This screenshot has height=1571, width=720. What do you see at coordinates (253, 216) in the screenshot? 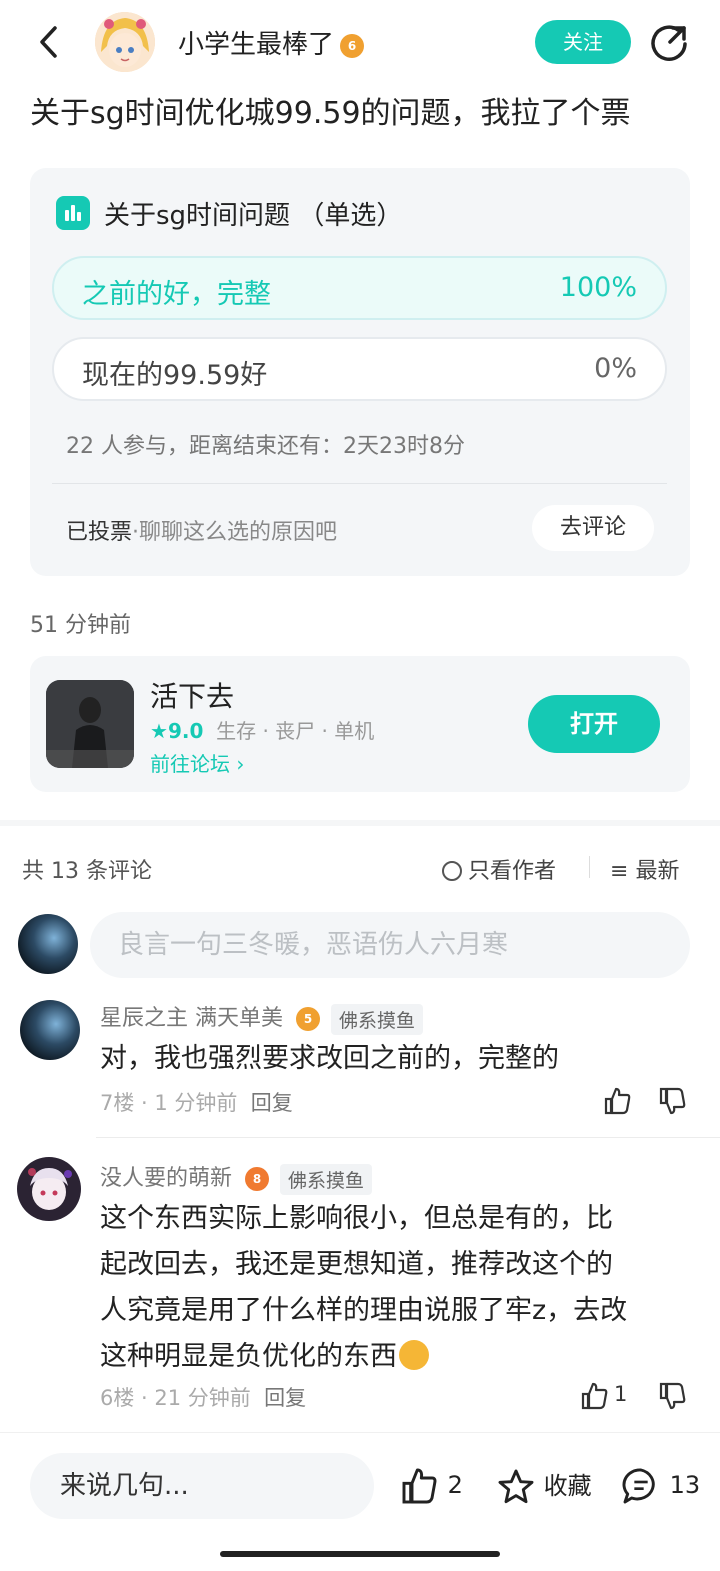
I see `poll-title: 关于sg时间问题 （单选）` at bounding box center [253, 216].